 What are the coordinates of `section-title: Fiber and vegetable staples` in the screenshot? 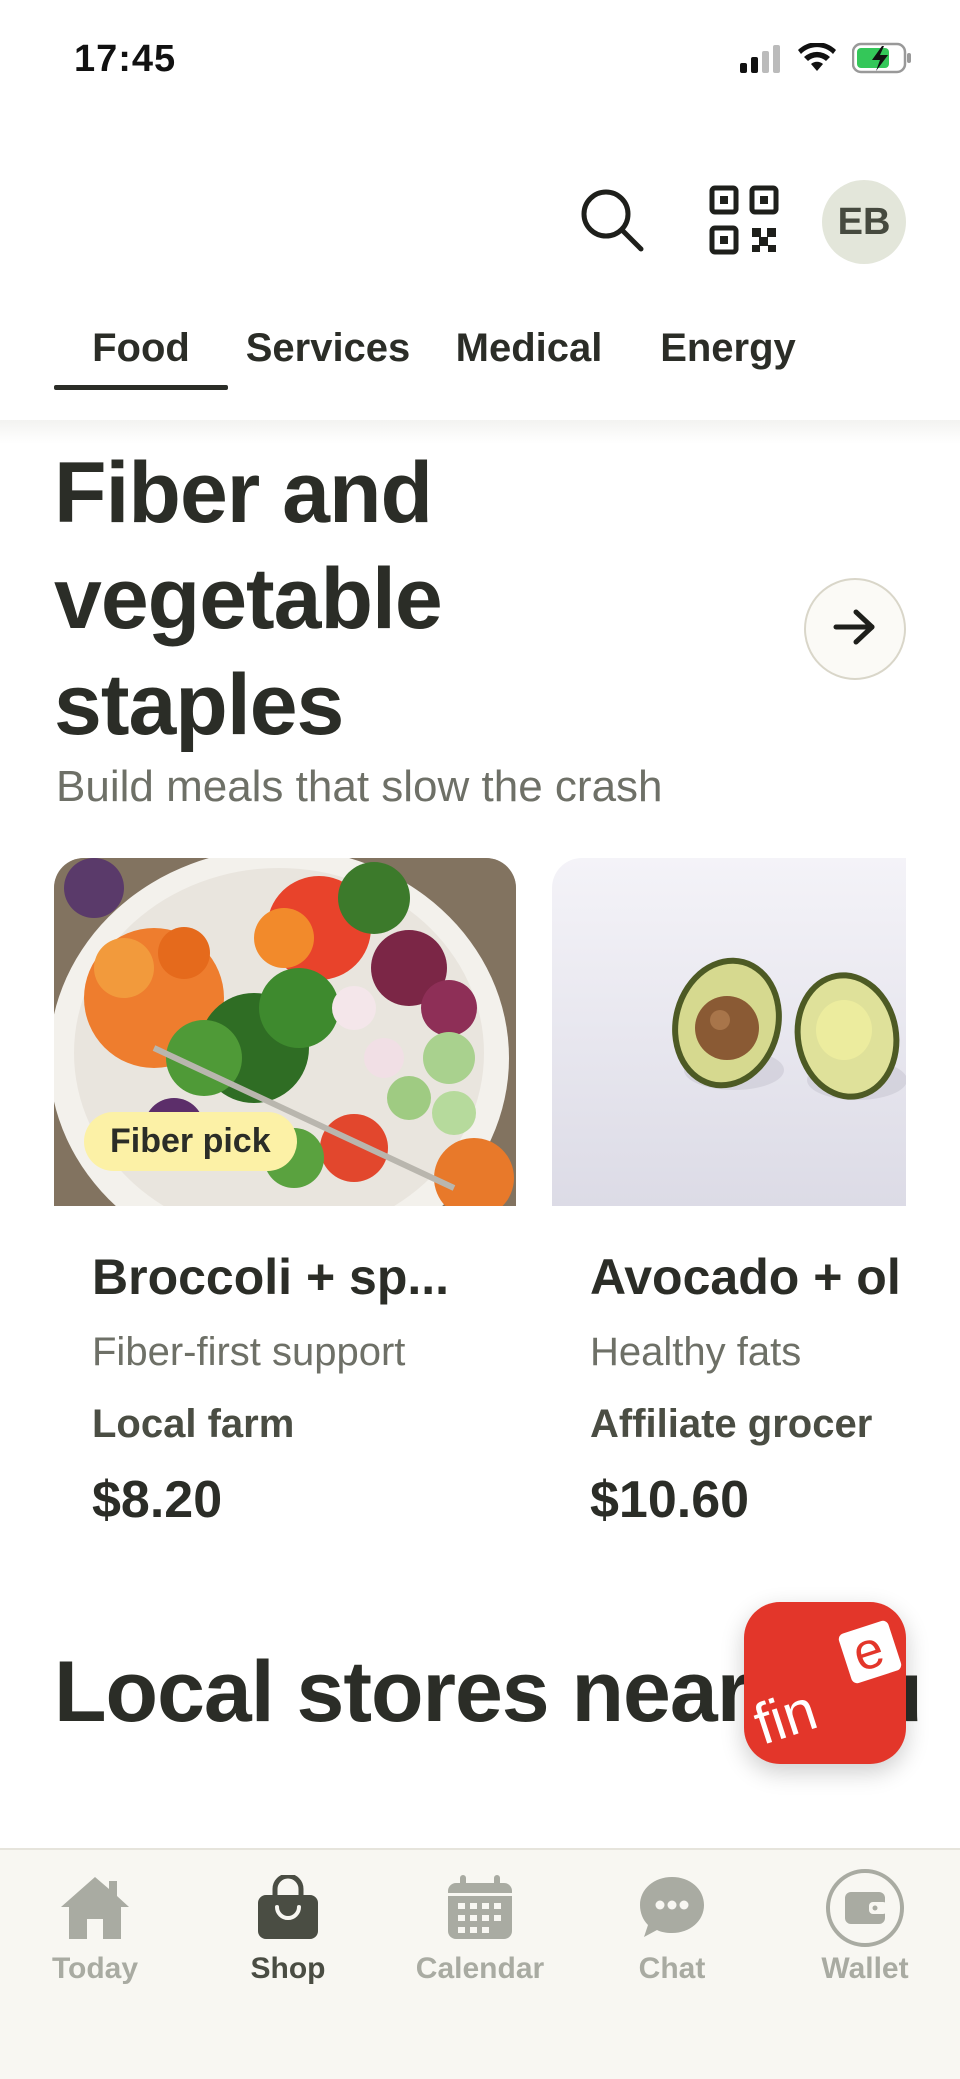 It's located at (248, 599).